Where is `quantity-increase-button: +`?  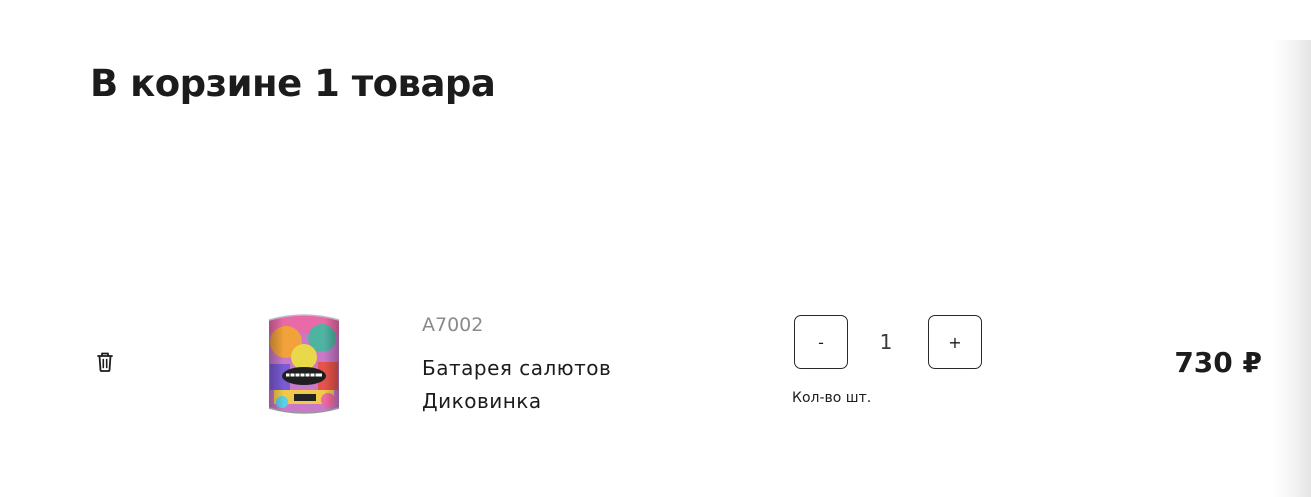
quantity-increase-button: + is located at coordinates (955, 342).